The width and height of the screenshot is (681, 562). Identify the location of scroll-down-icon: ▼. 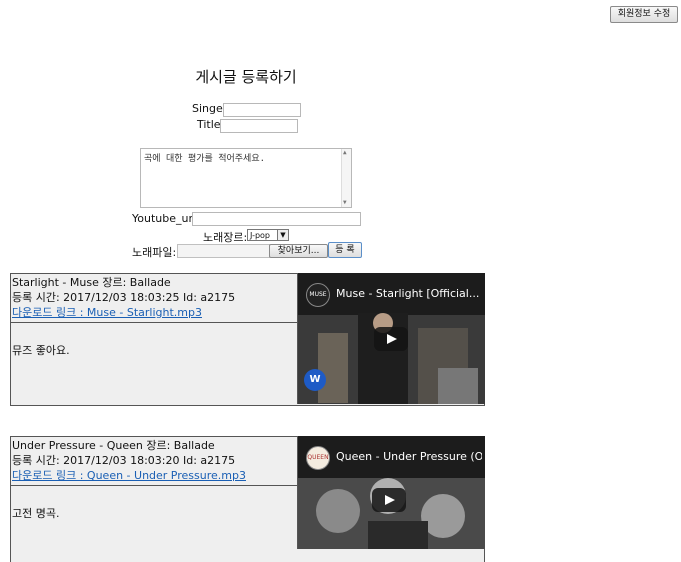
(345, 203).